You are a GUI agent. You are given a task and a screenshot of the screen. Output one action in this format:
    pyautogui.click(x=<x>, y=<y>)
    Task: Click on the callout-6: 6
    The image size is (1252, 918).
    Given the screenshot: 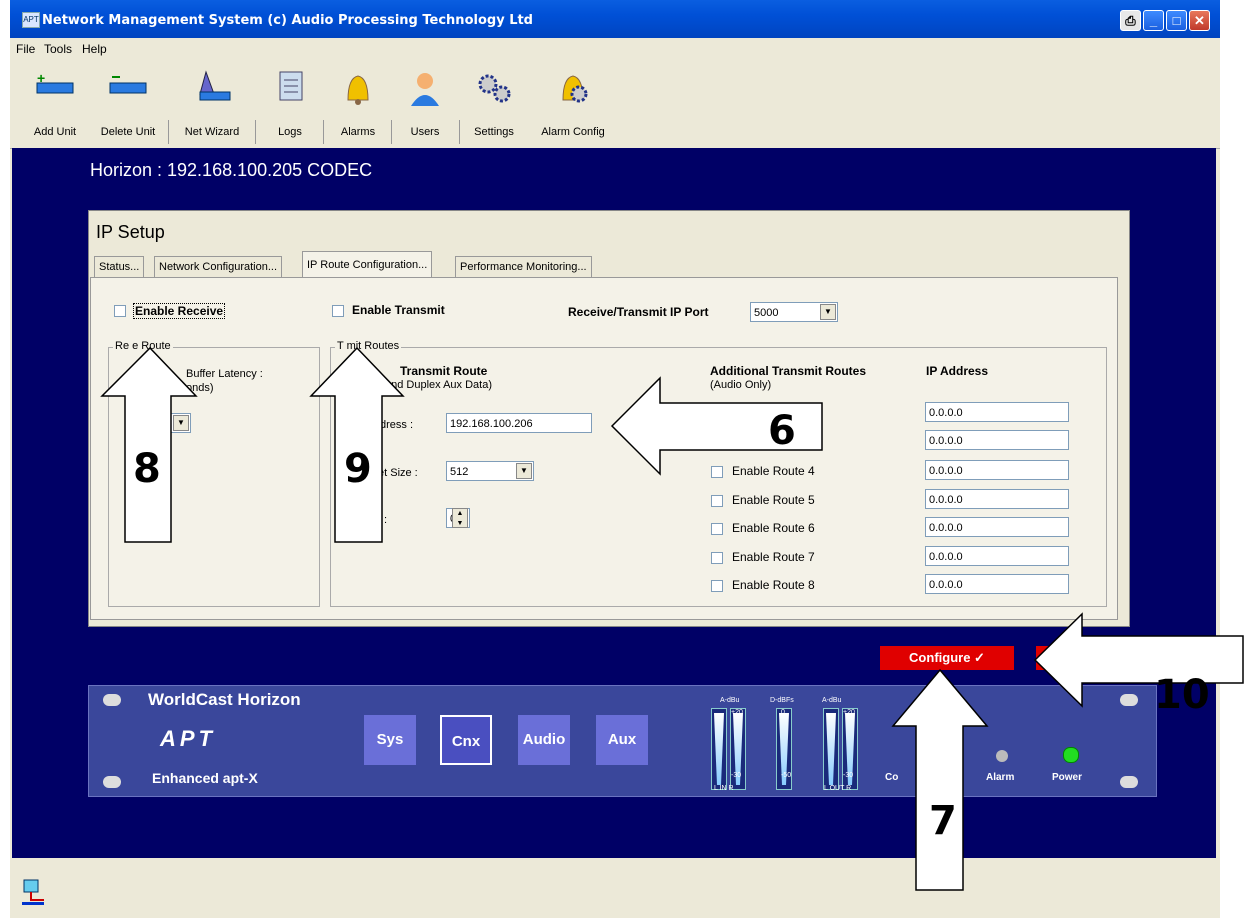 What is the action you would take?
    pyautogui.click(x=782, y=431)
    